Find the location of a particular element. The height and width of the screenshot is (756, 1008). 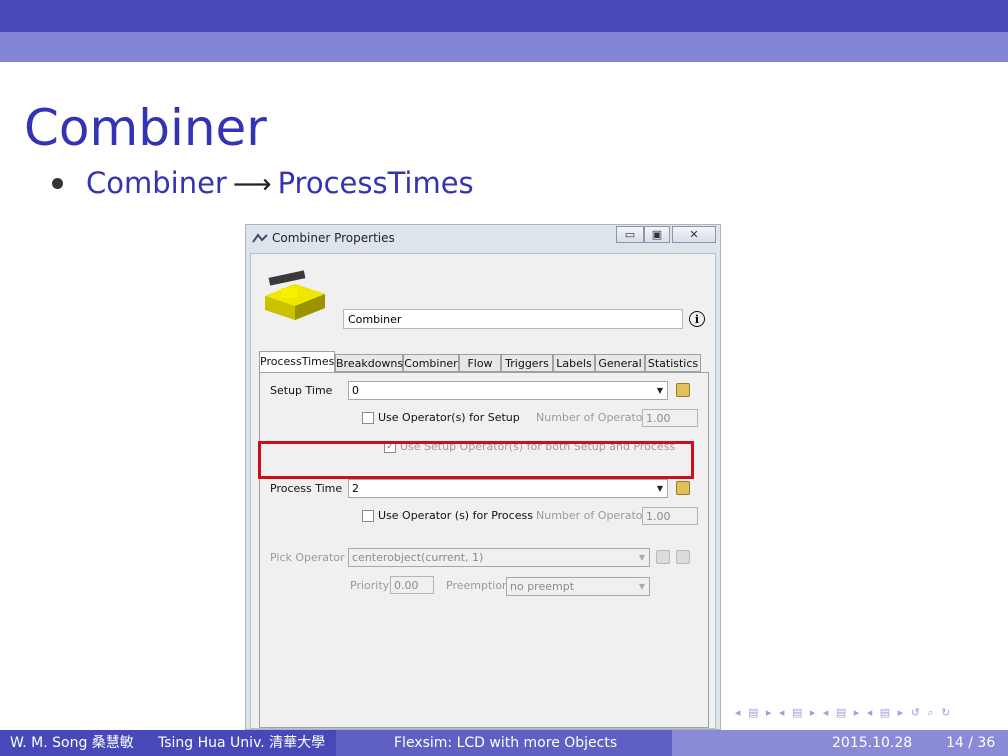

footer-center: Flexsim: LCD with more Objects is located at coordinates (504, 743).